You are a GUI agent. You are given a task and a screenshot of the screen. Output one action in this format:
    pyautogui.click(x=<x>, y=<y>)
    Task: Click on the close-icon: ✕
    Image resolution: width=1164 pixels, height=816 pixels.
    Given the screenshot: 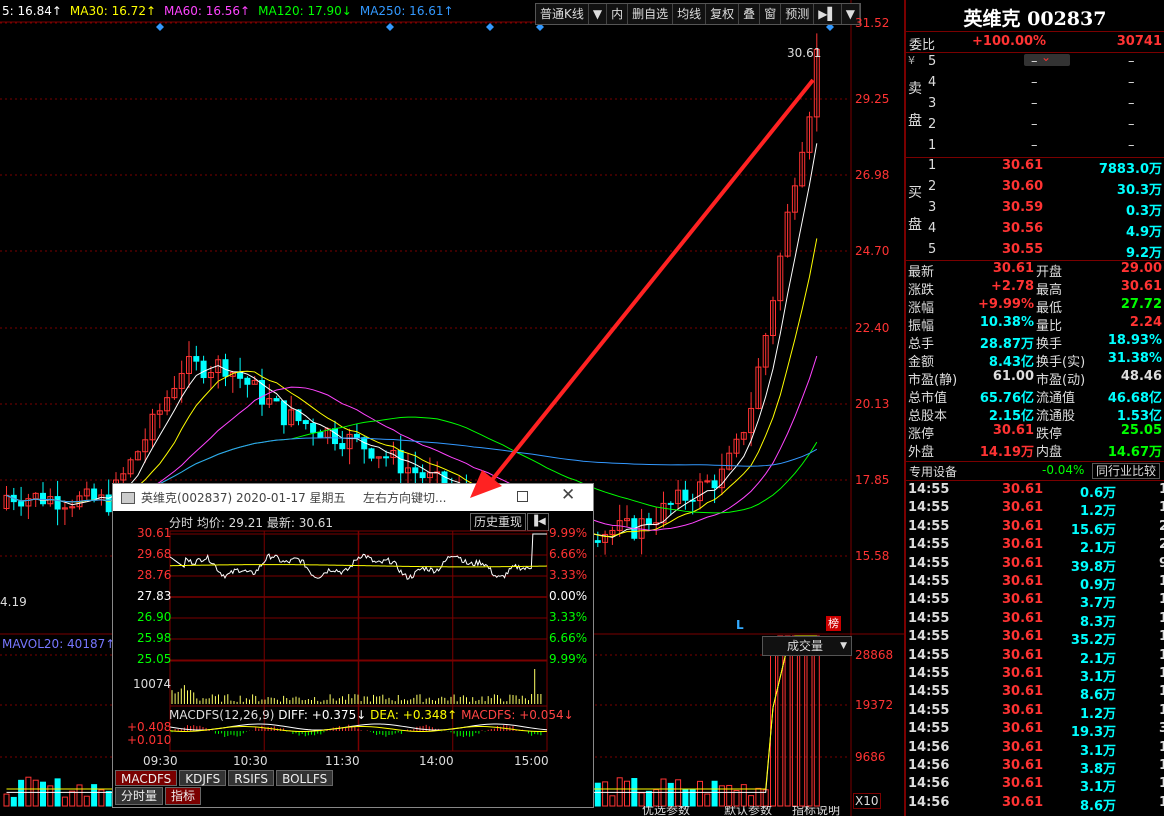 What is the action you would take?
    pyautogui.click(x=568, y=495)
    